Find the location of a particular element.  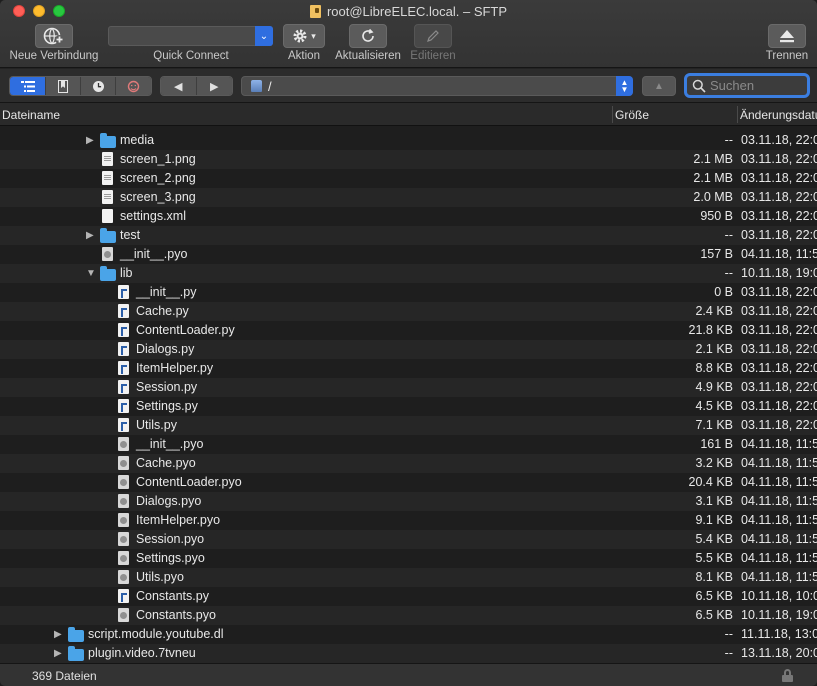

file-row: ContentLoader.py 21.8 KB 03.11.18, 22:03 is located at coordinates (408, 330).